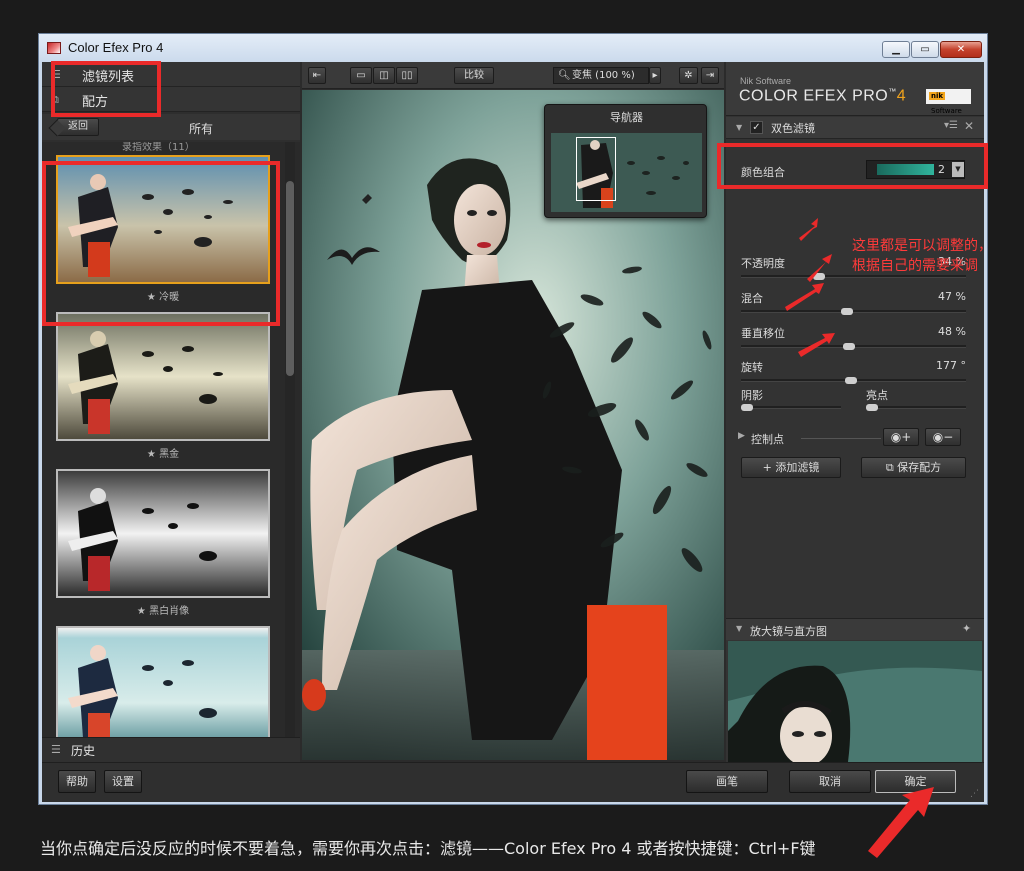 Image resolution: width=1024 pixels, height=871 pixels. Describe the element at coordinates (859, 538) in the screenshot. I see `annotation-arrows` at that location.